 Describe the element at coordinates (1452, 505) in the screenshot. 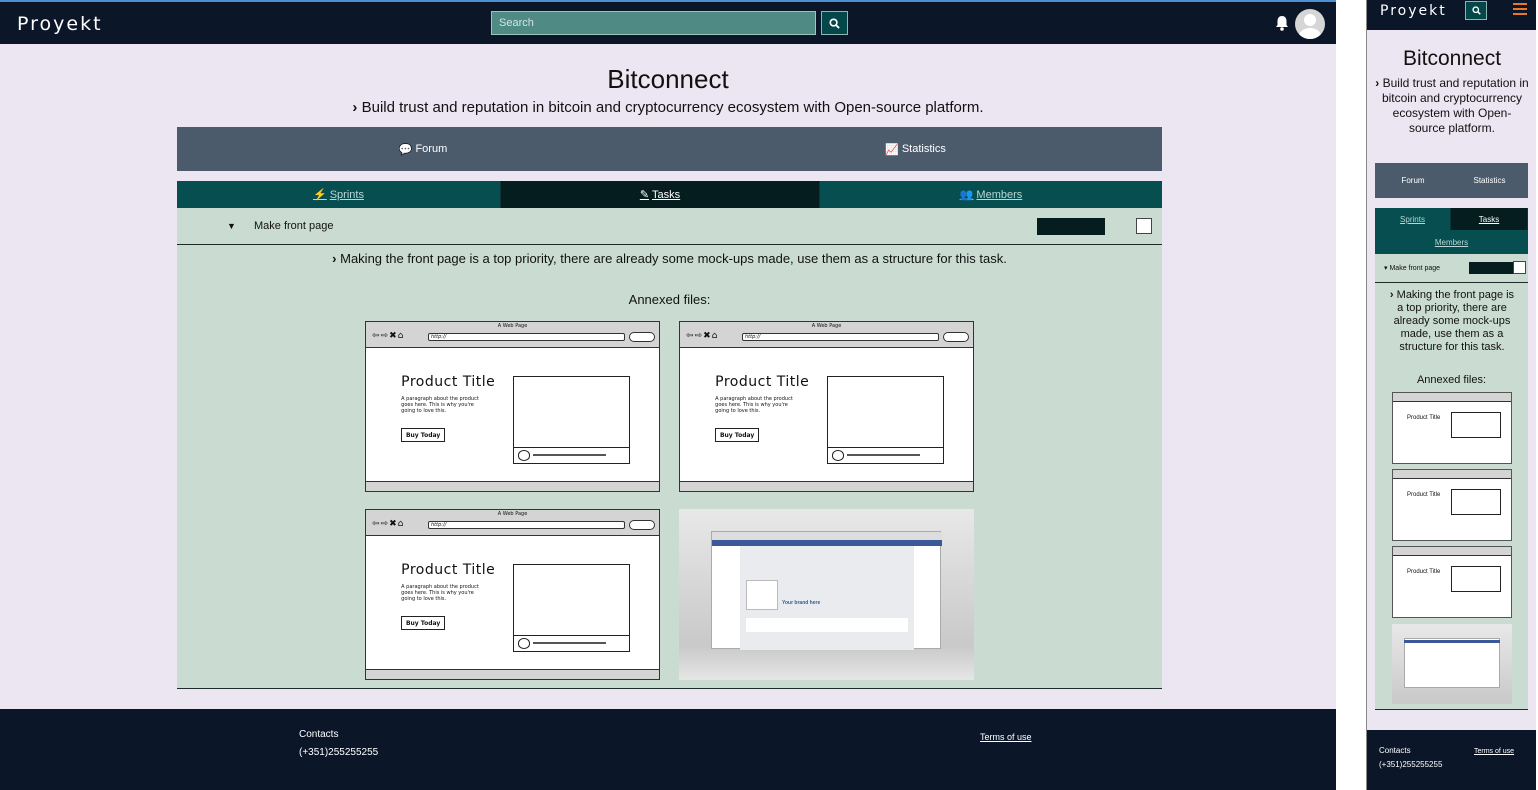

I see `mobile-annexed-file-2: Product Title` at that location.